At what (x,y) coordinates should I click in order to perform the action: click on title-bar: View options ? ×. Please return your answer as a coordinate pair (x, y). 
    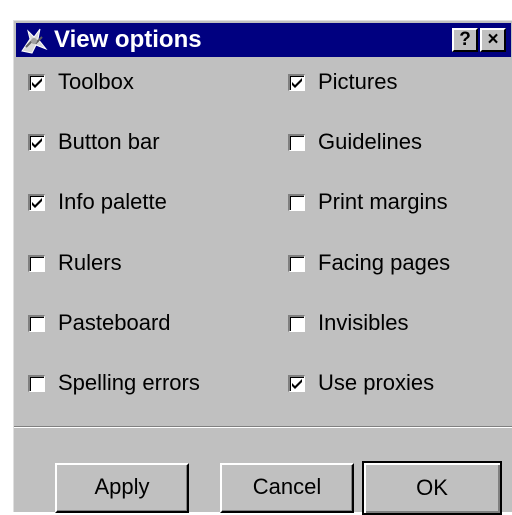
    Looking at the image, I should click on (263, 40).